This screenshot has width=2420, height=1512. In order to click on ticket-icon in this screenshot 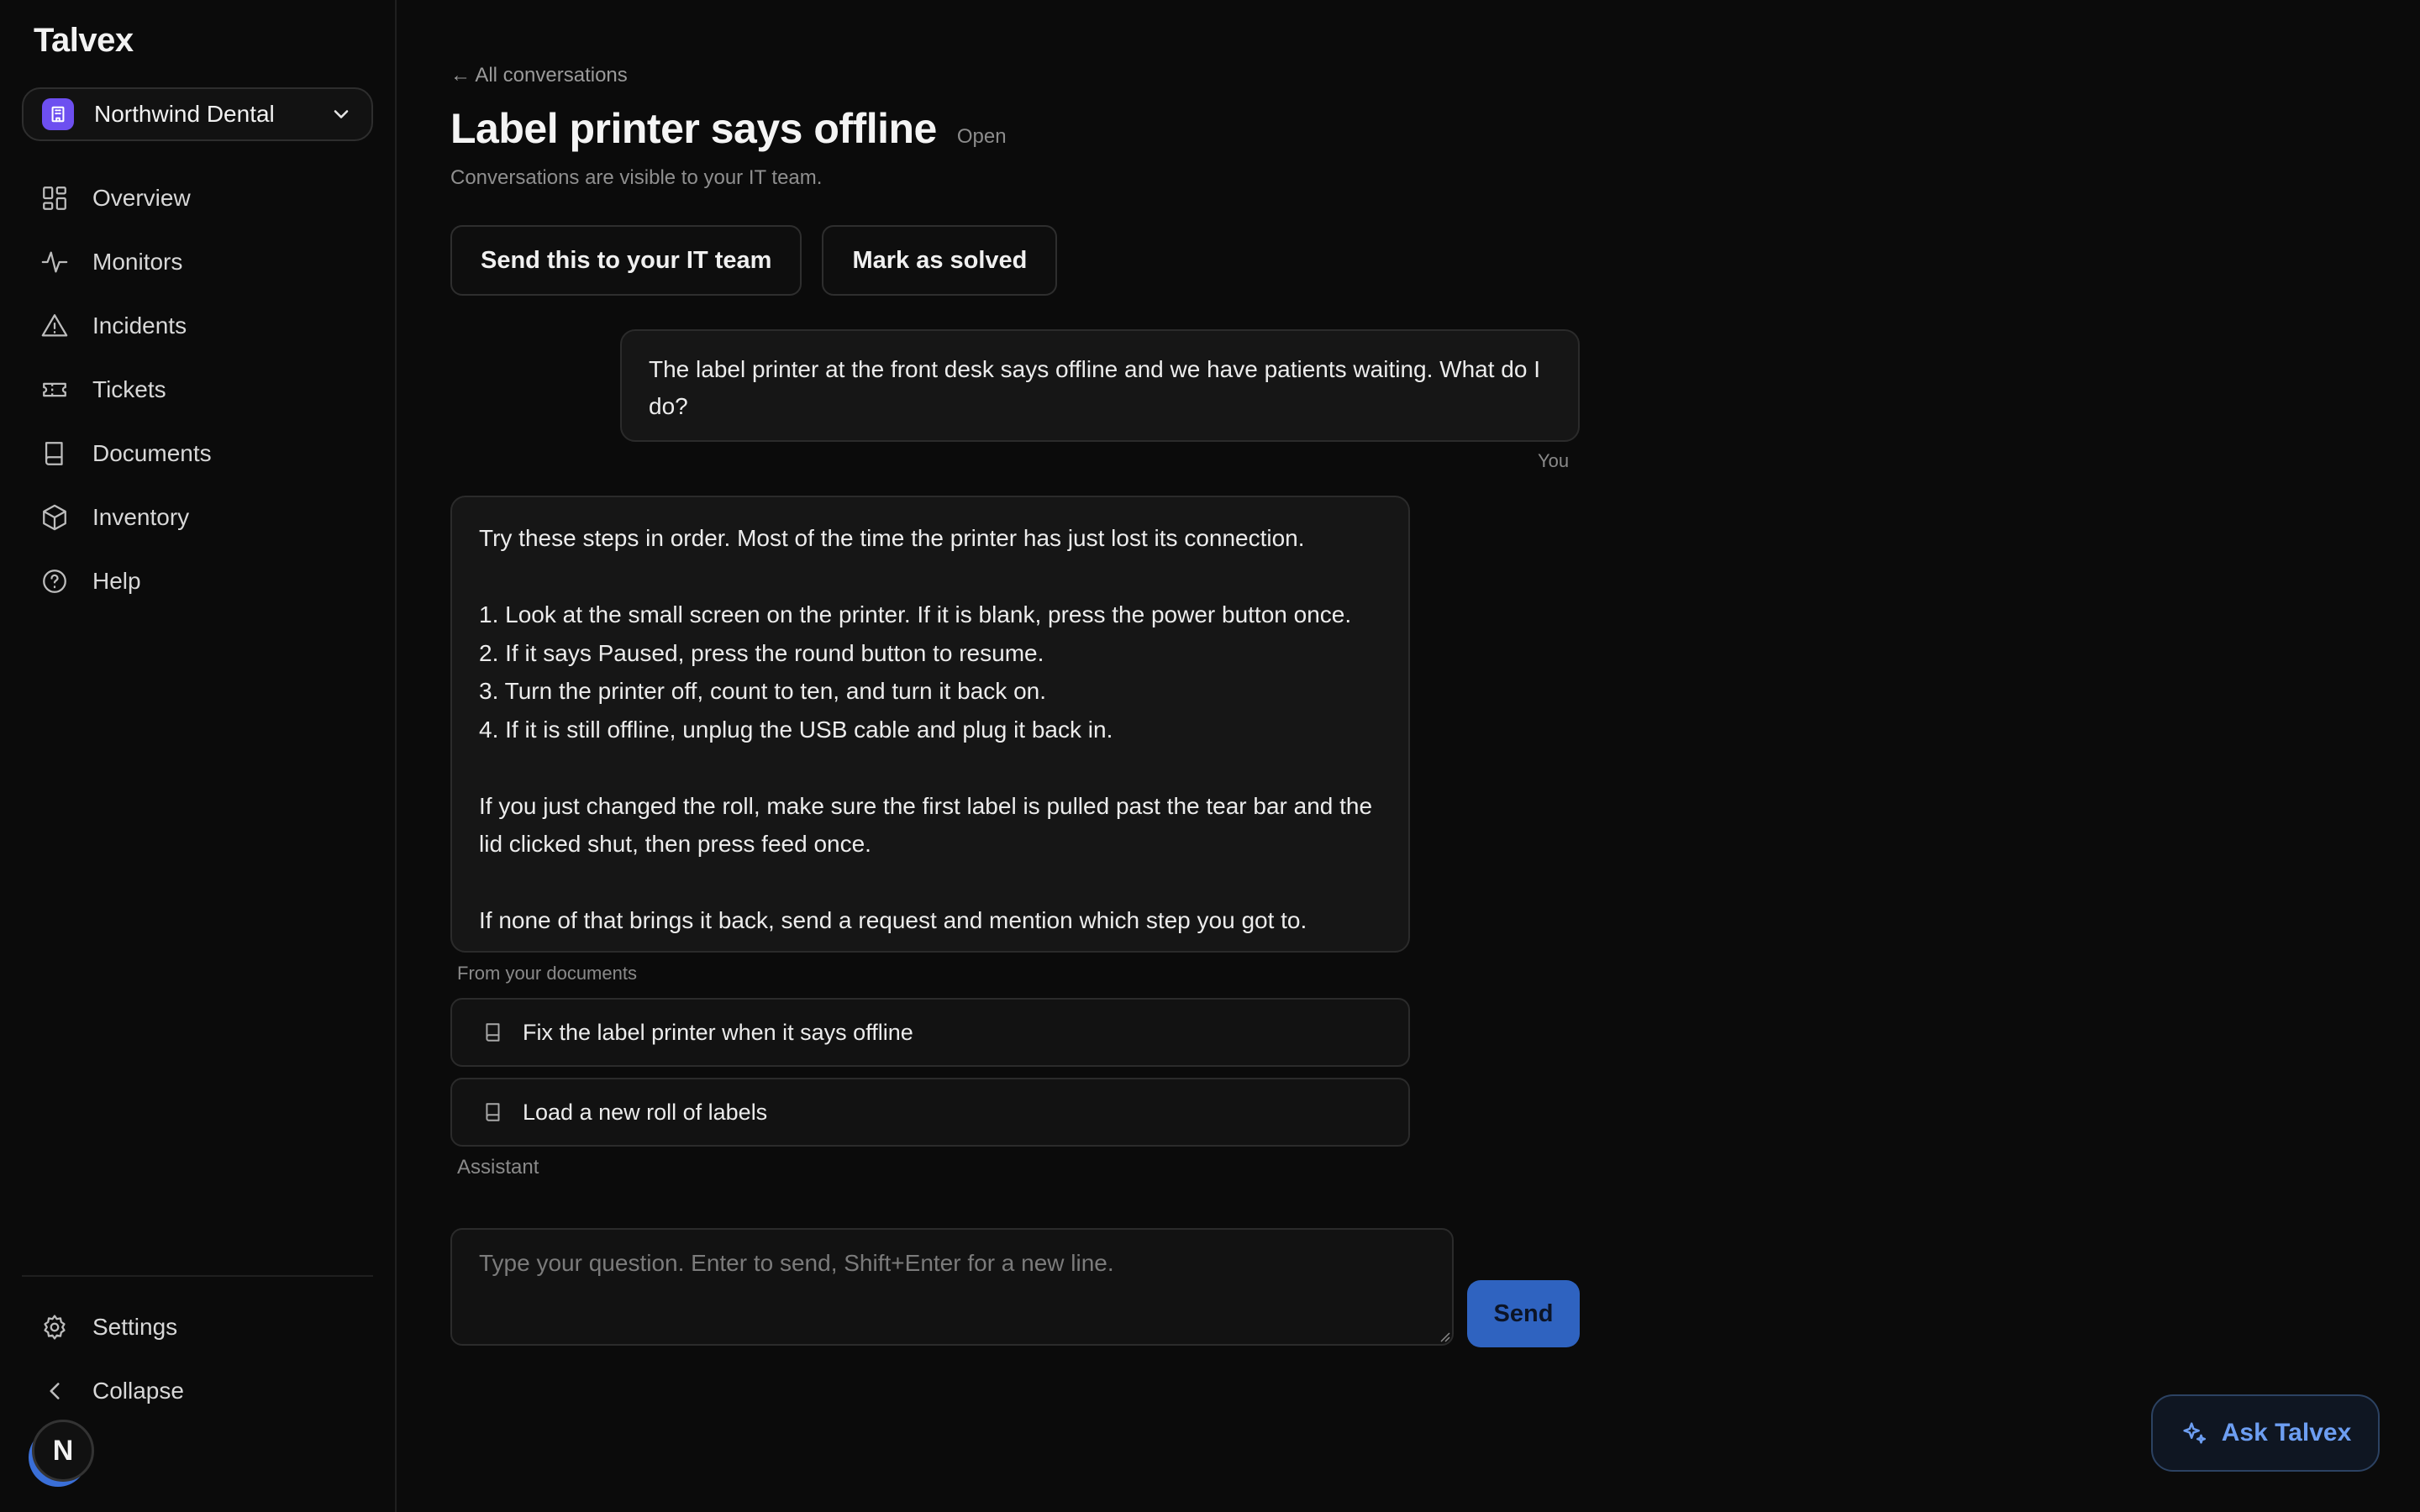, I will do `click(54, 389)`.